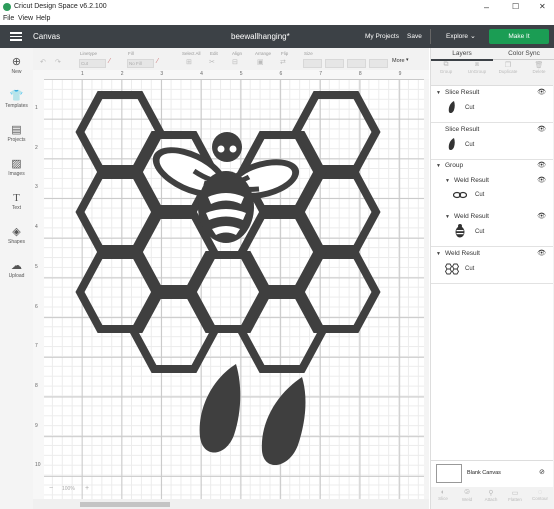  Describe the element at coordinates (519, 36) in the screenshot. I see `make-it-button: Make It` at that location.